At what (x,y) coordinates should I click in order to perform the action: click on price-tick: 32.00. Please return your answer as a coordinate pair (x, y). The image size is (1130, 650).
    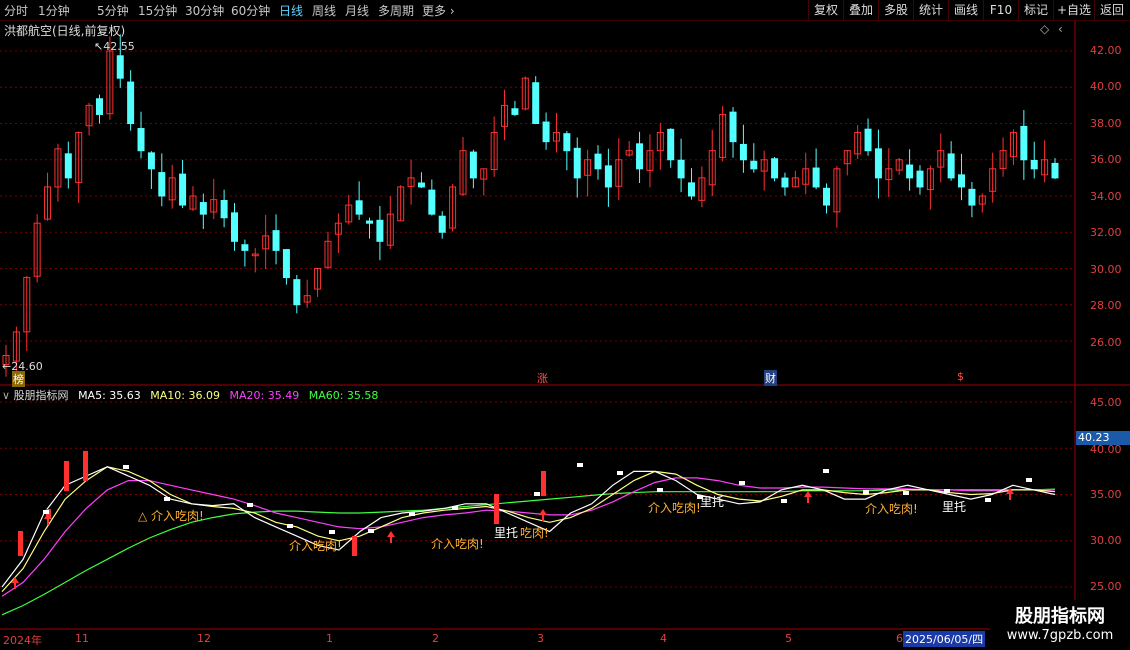
    Looking at the image, I should click on (1106, 232).